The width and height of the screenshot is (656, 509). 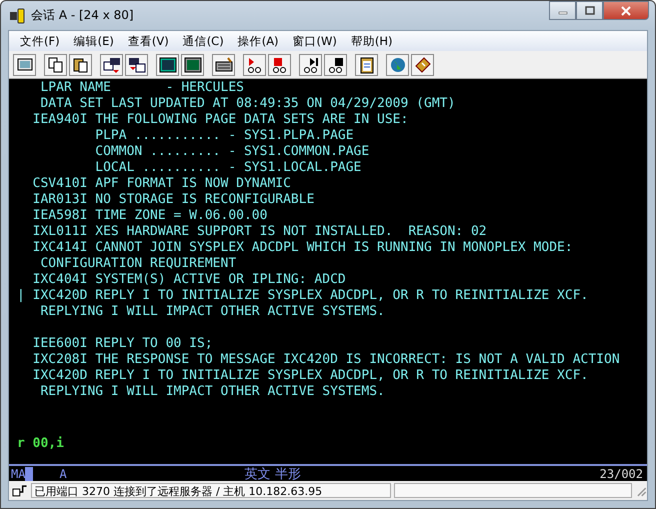 What do you see at coordinates (326, 360) in the screenshot?
I see `terminal-line: IXC208I THE RESPONSE TO MESSAGE IXC420D IS INCORRECT: IS NOT A VALID ACTION` at bounding box center [326, 360].